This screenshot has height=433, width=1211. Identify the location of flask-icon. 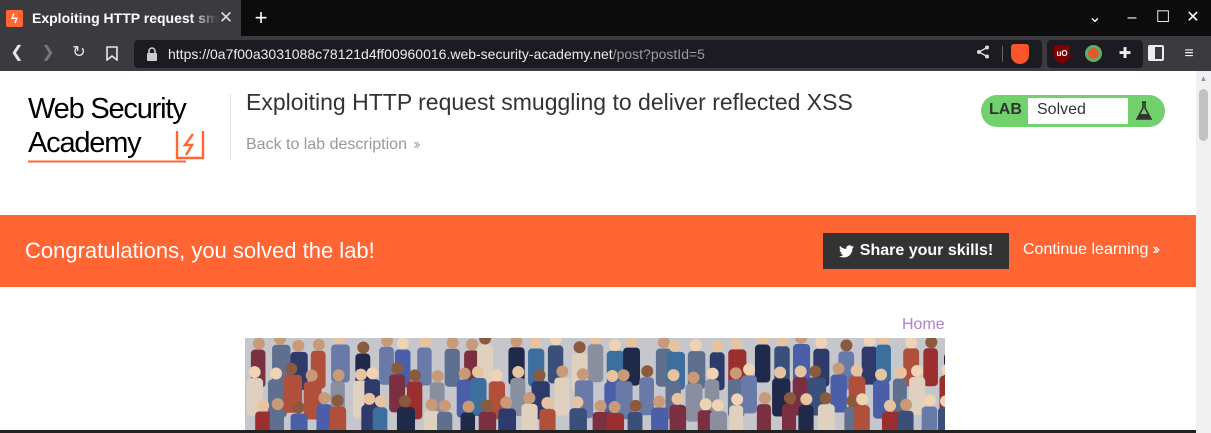
(1144, 110).